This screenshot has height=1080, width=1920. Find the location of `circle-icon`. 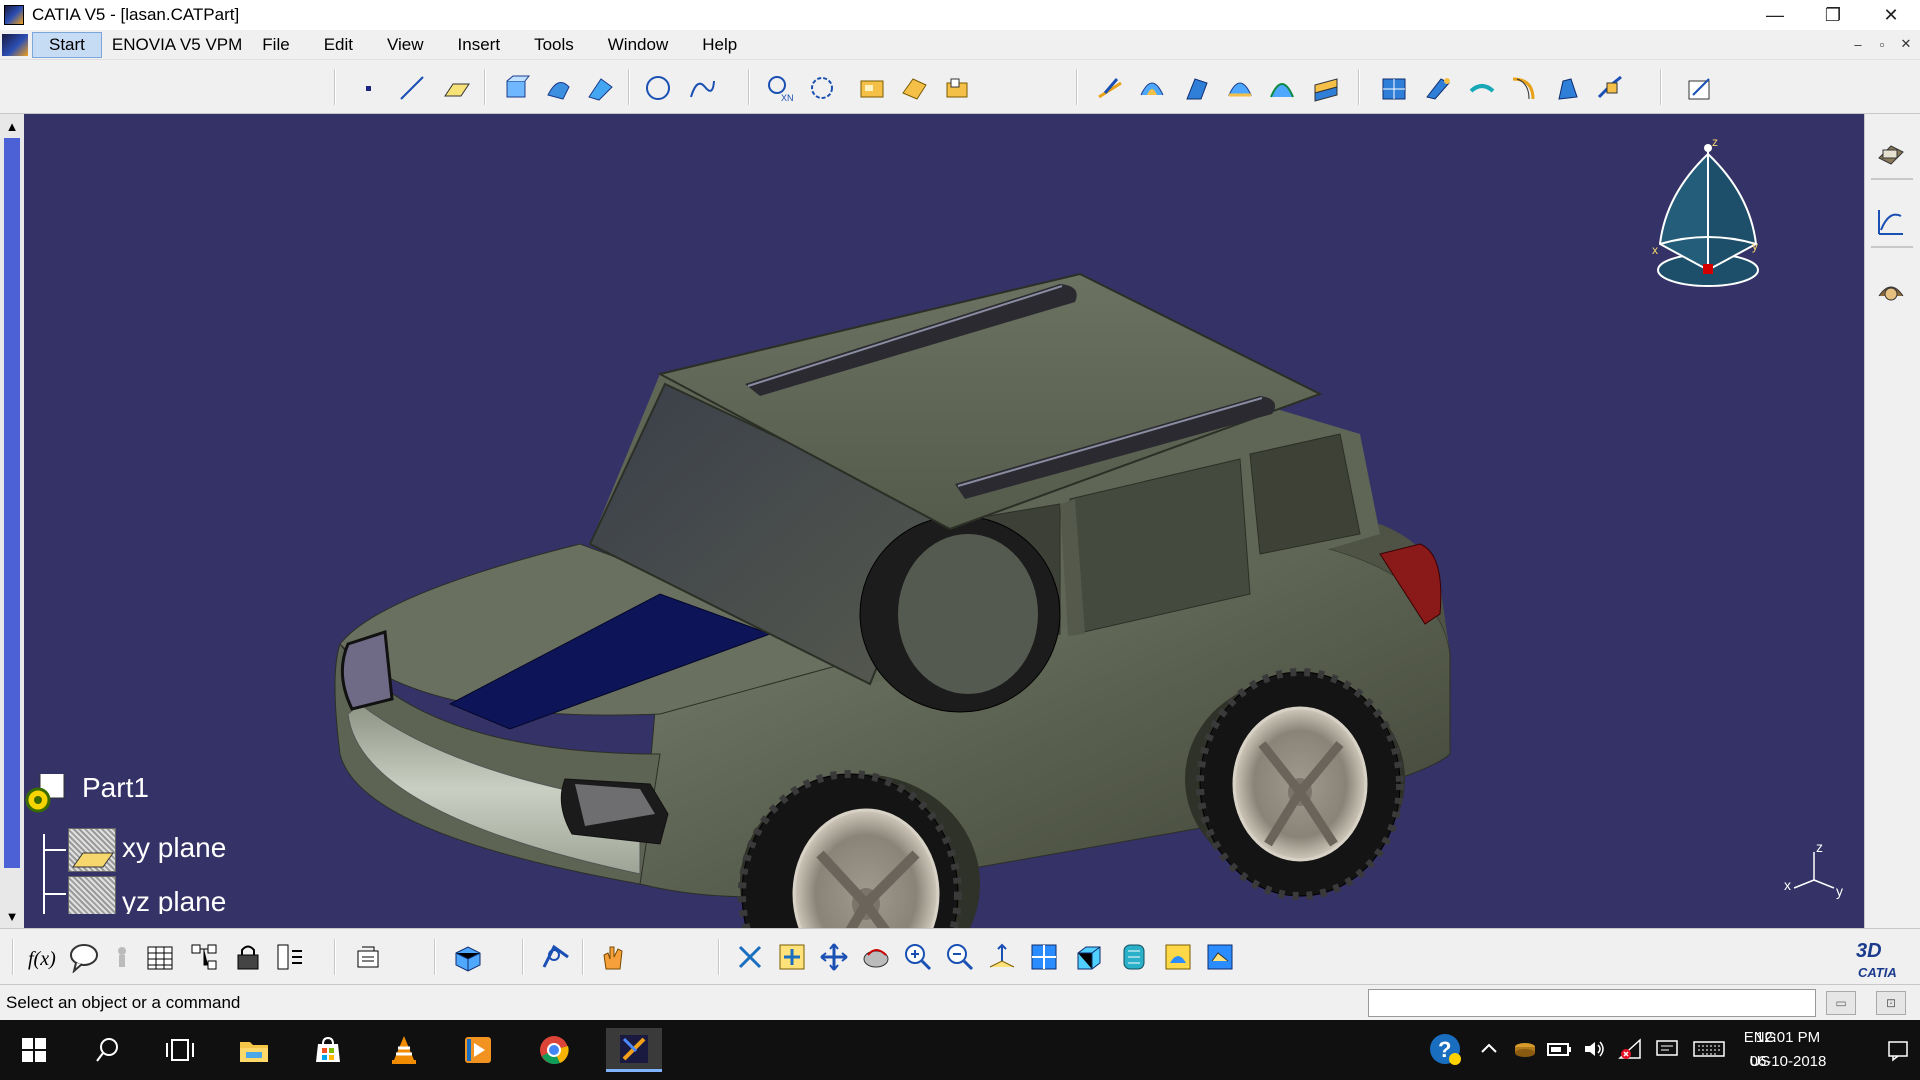

circle-icon is located at coordinates (658, 88).